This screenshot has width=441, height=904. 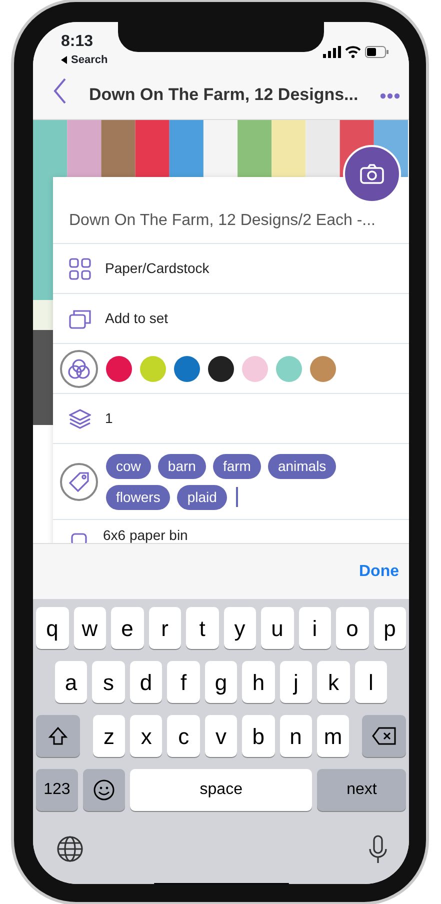 I want to click on status-time: 8:13, so click(x=77, y=42).